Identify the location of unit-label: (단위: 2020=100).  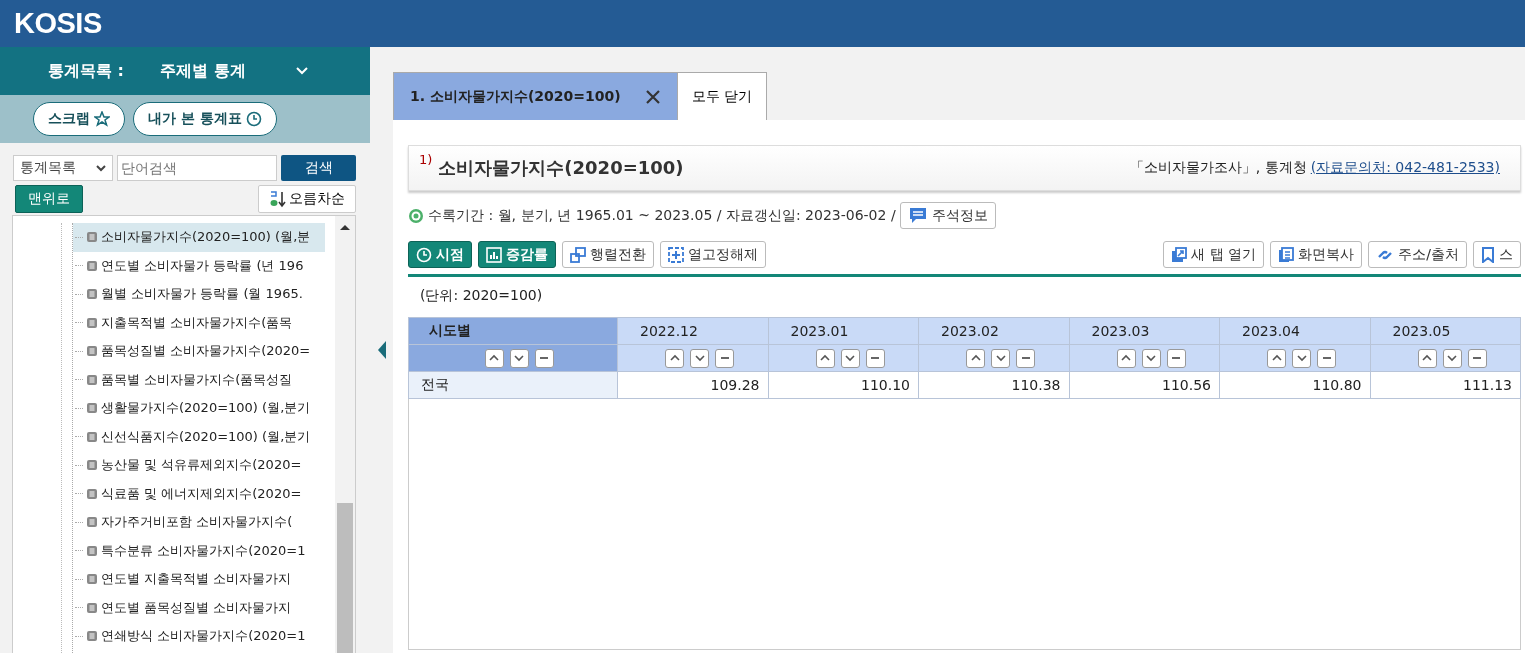
(482, 296).